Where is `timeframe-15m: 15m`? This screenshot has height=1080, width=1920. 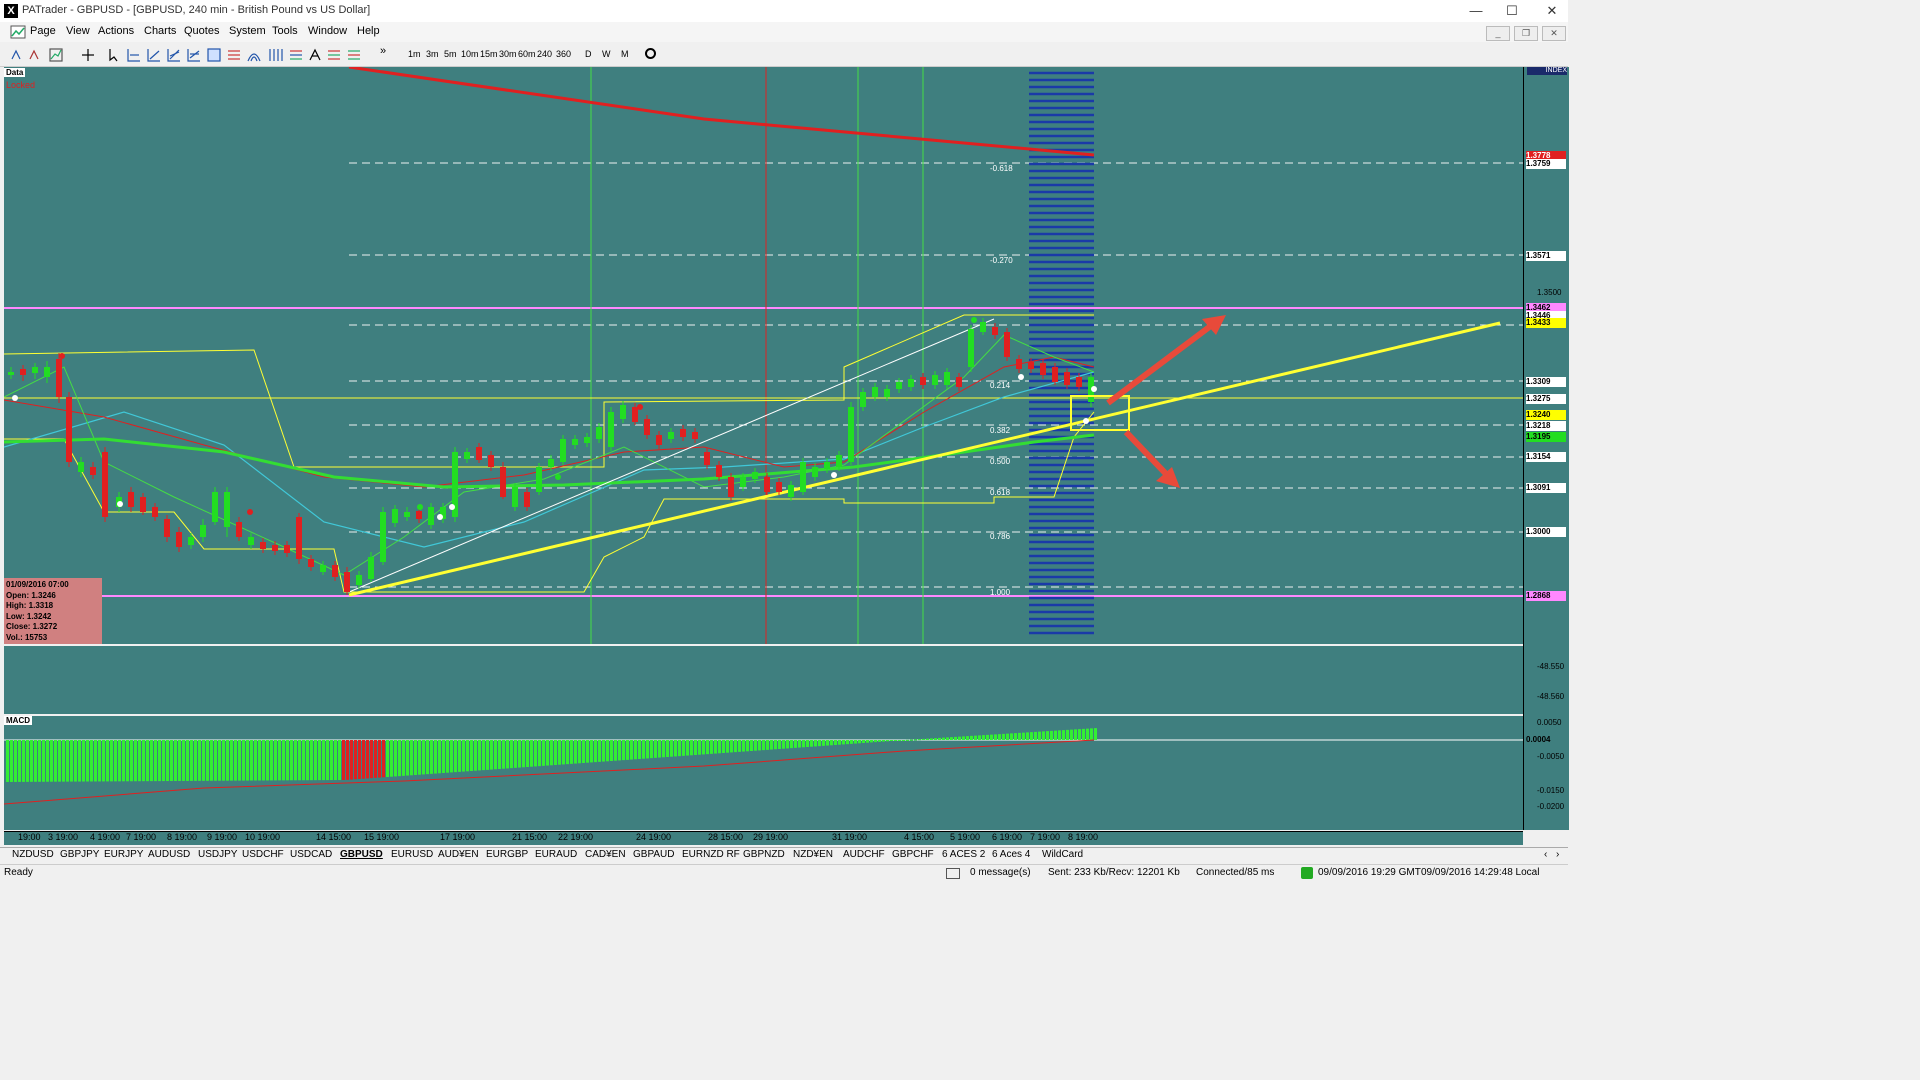 timeframe-15m: 15m is located at coordinates (489, 54).